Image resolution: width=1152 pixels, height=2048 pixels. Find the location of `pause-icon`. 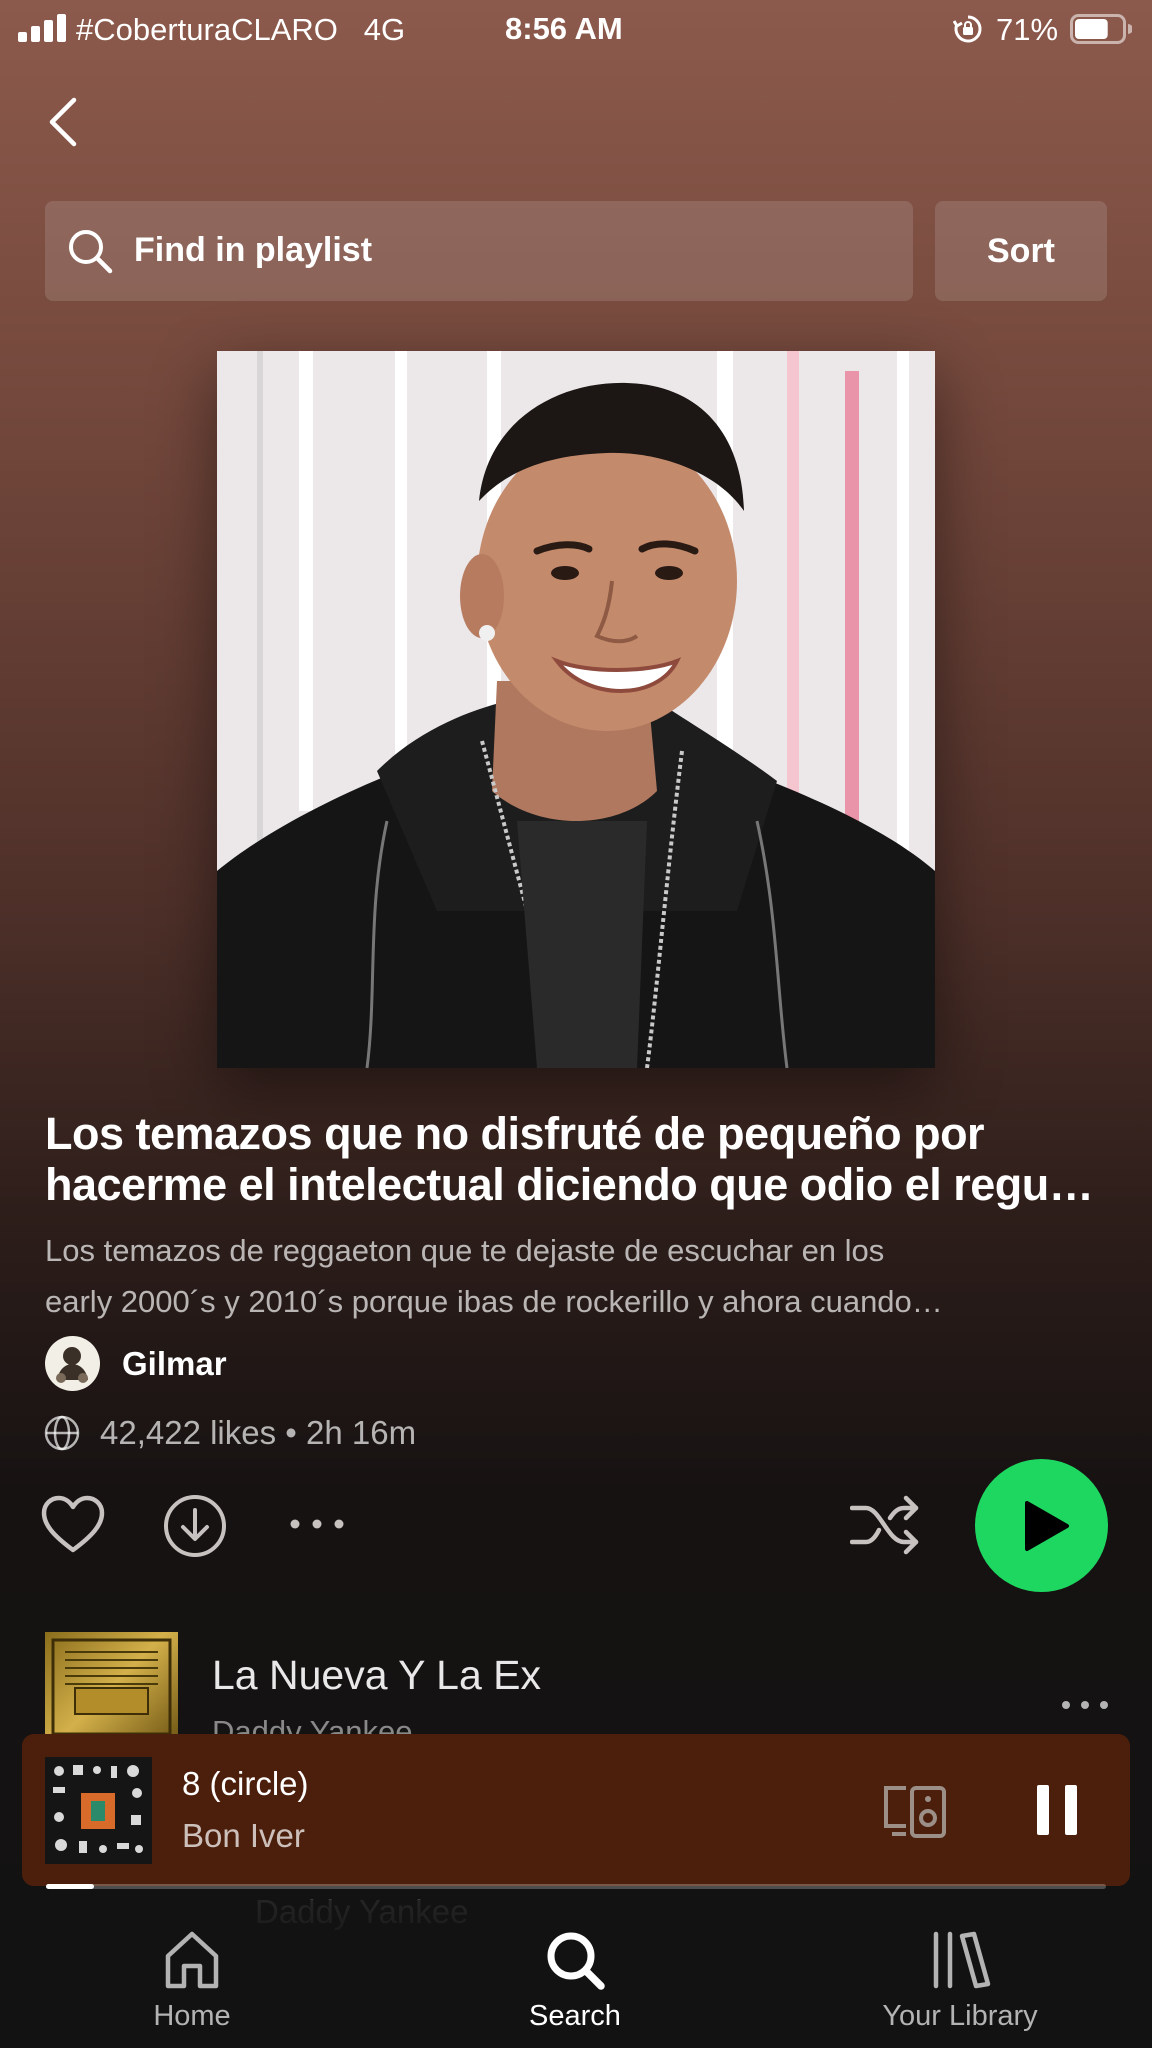

pause-icon is located at coordinates (1057, 1810).